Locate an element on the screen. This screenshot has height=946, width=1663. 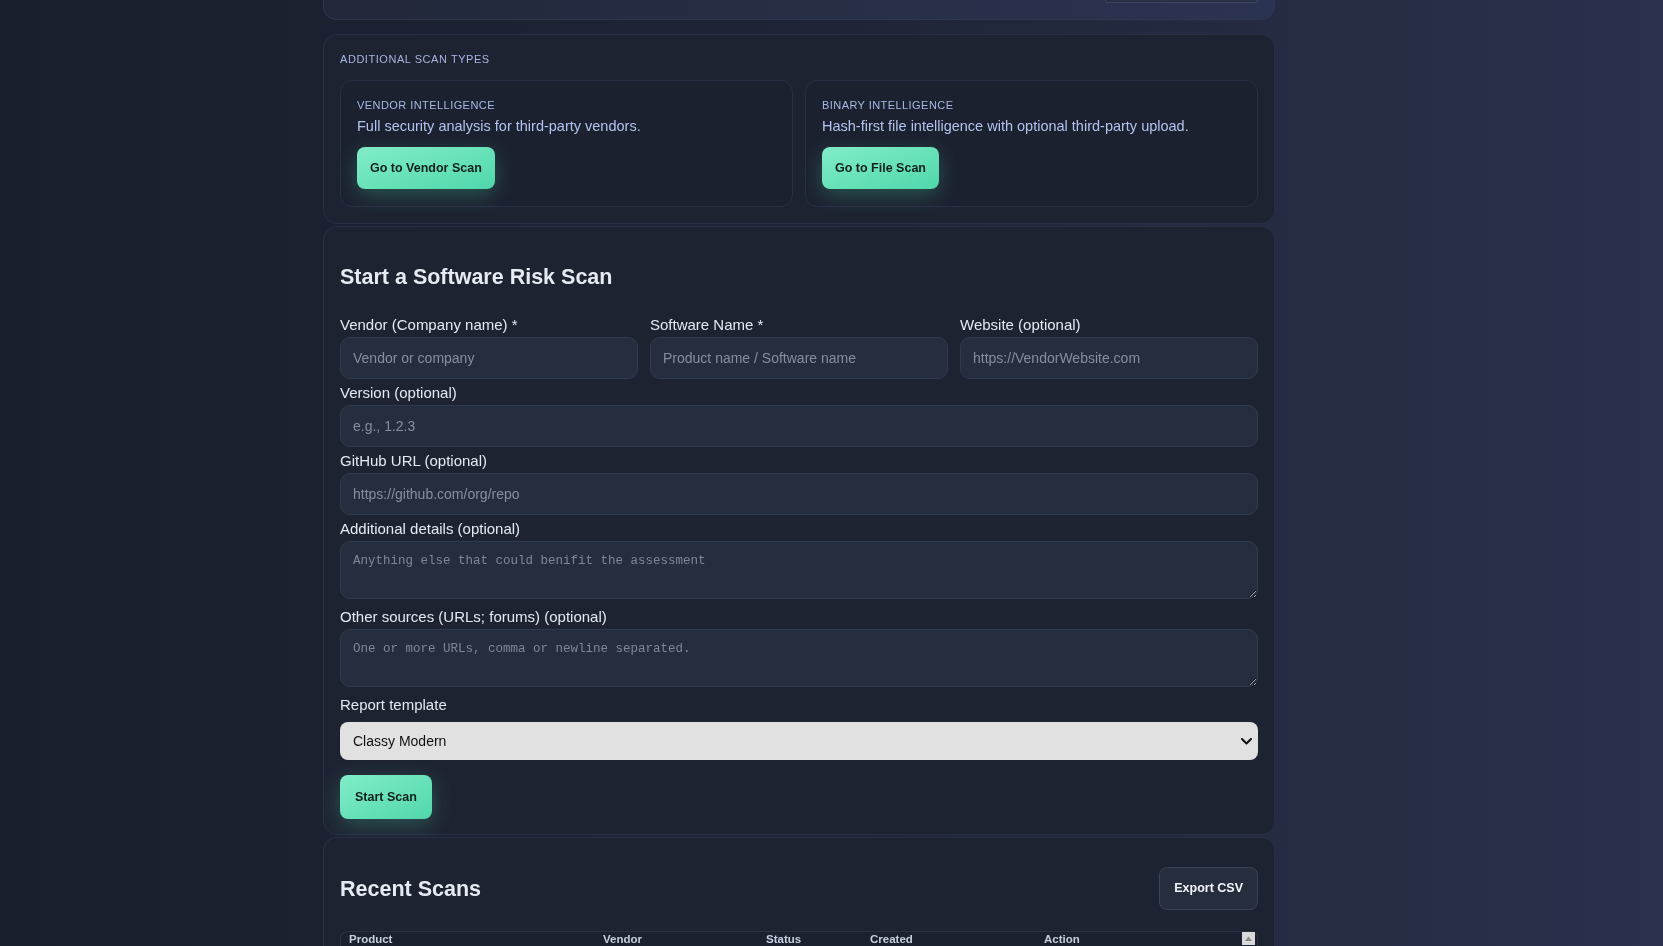
card-description: Full security analysis for third-party vendors. is located at coordinates (499, 126).